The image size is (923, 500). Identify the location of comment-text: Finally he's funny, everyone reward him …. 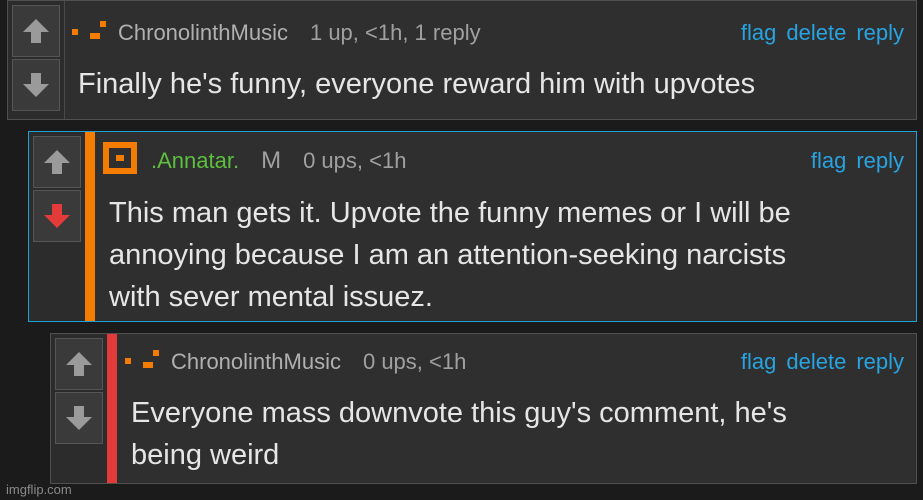
(417, 84).